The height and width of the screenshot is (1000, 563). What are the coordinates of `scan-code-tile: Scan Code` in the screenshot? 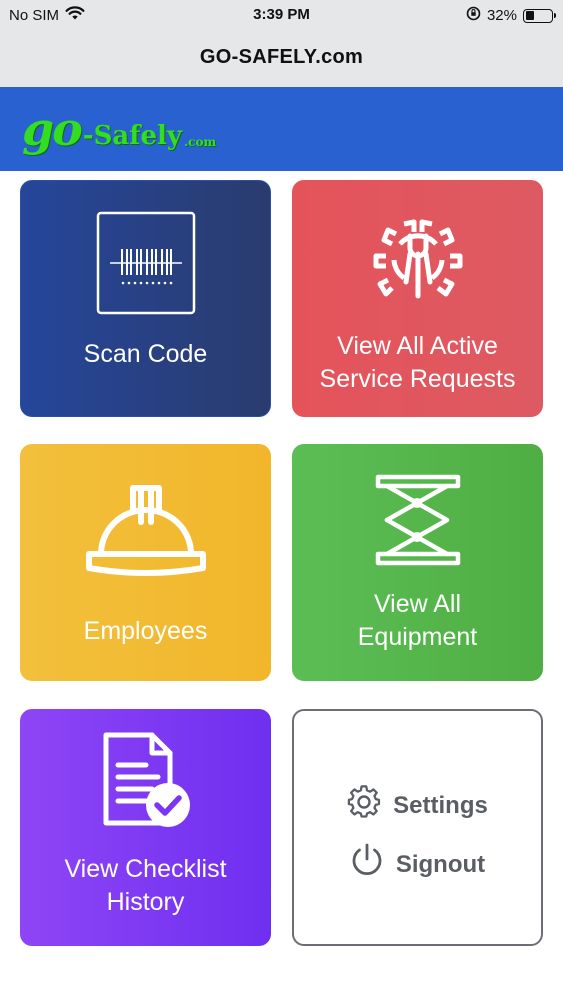 It's located at (145, 298).